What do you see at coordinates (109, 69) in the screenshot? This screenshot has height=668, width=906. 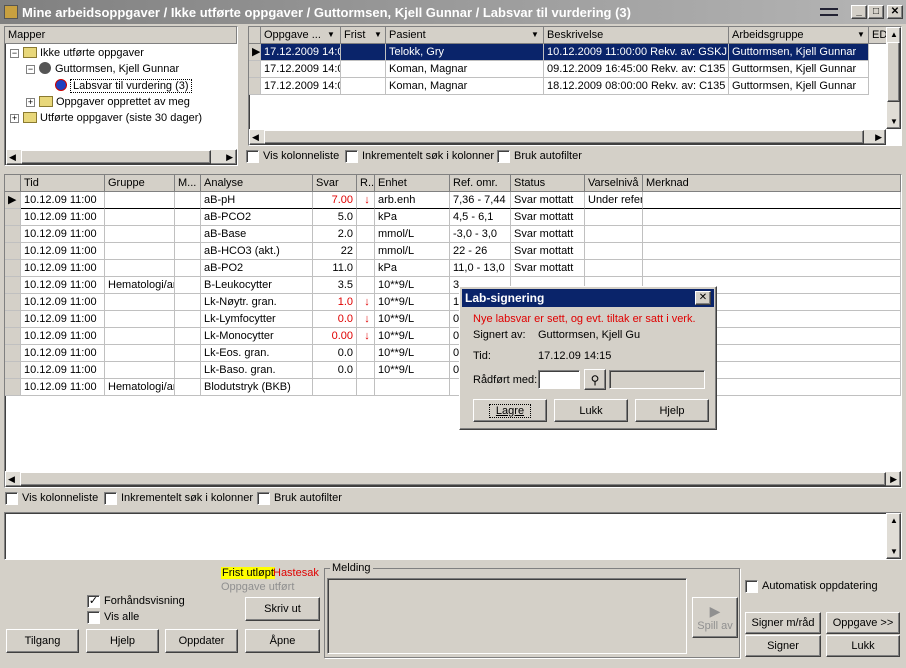 I see `tree-item-user: Guttormsen, Kjell Gunnar` at bounding box center [109, 69].